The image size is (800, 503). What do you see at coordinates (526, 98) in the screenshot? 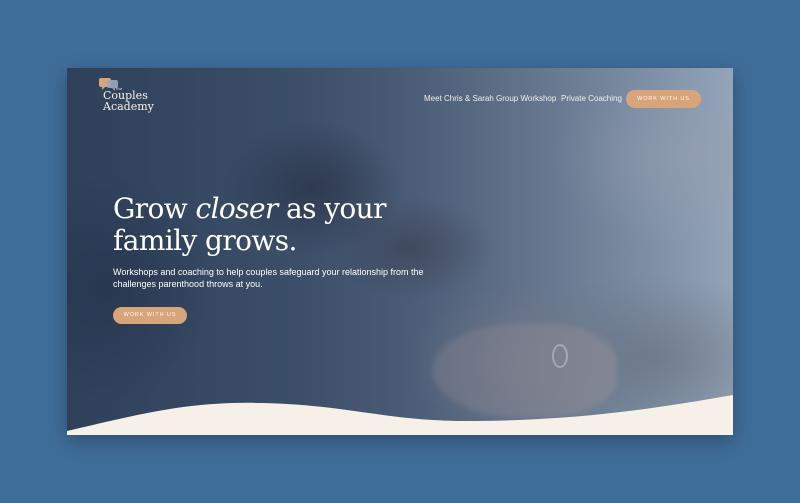
I see `nav-group-workshop: Group Workshop` at bounding box center [526, 98].